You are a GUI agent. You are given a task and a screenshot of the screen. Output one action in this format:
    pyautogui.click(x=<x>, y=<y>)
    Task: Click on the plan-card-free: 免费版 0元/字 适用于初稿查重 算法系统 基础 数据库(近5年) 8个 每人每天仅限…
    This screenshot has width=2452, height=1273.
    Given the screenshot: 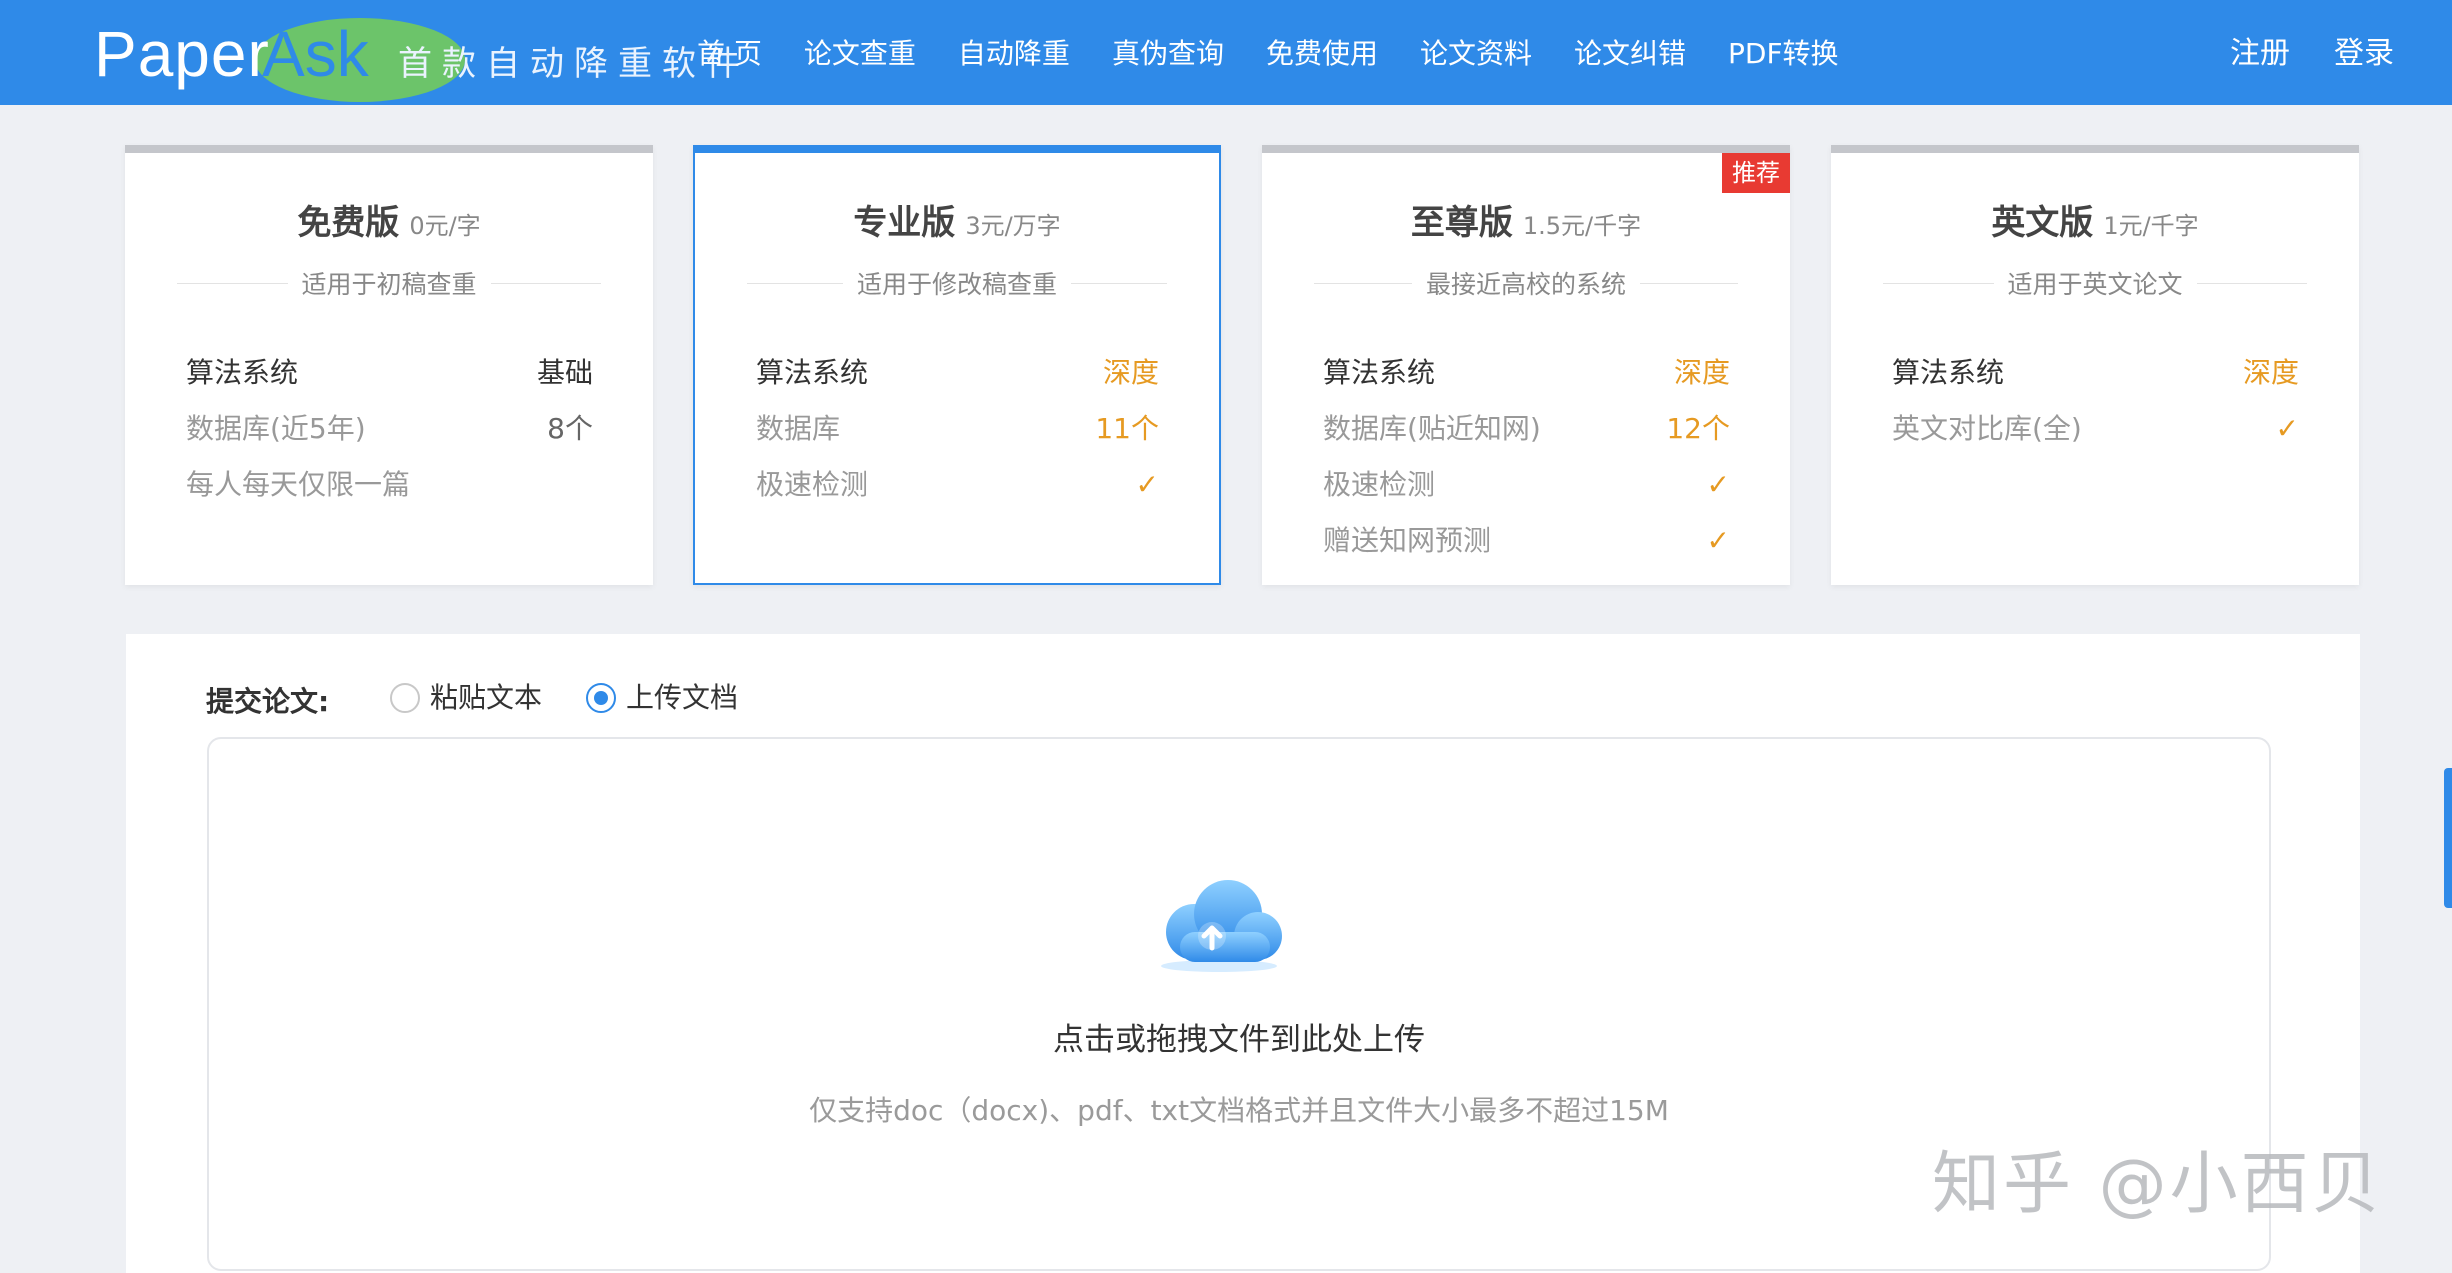 What is the action you would take?
    pyautogui.click(x=389, y=365)
    